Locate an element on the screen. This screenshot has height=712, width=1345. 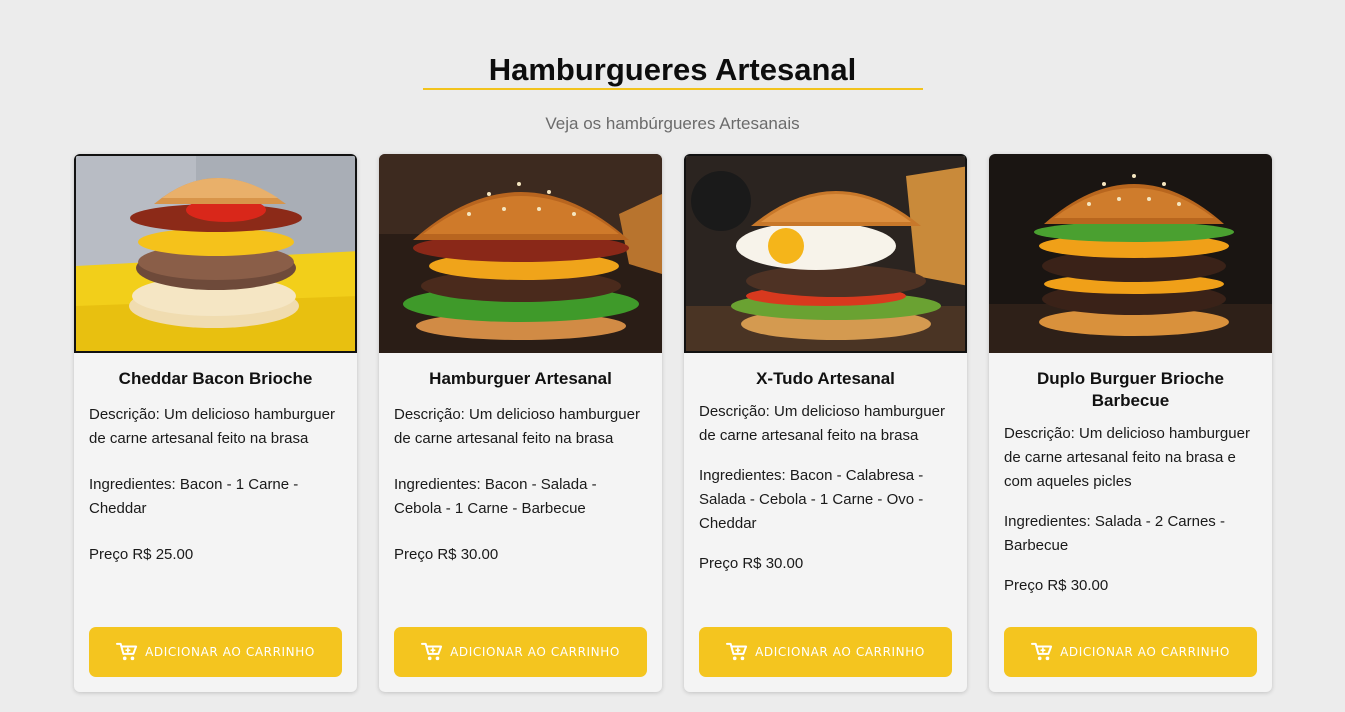
product-image-hamburguer-artesanal is located at coordinates (520, 253).